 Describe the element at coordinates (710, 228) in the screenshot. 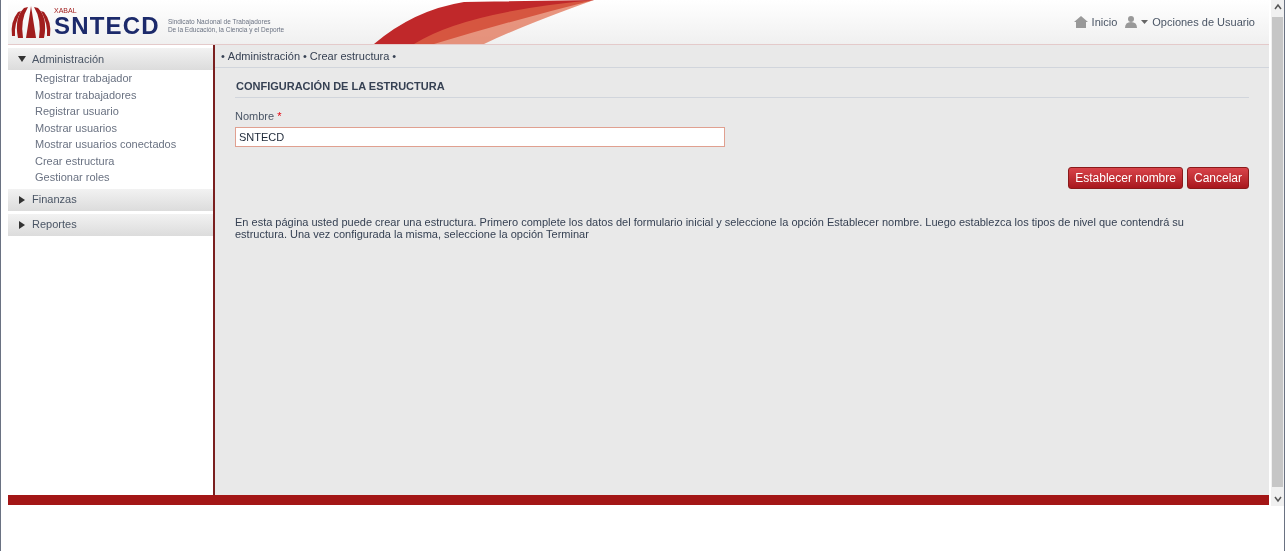

I see `help-text: En esta página usted puede crear una estructura. Primero complete los datos del formulario inicial y seleccione la opción Establecer nombre. Luego establezca los tipos de nivel que contendrá su estructura. Una vez configurada la misma, seleccione la opción Terminar` at that location.